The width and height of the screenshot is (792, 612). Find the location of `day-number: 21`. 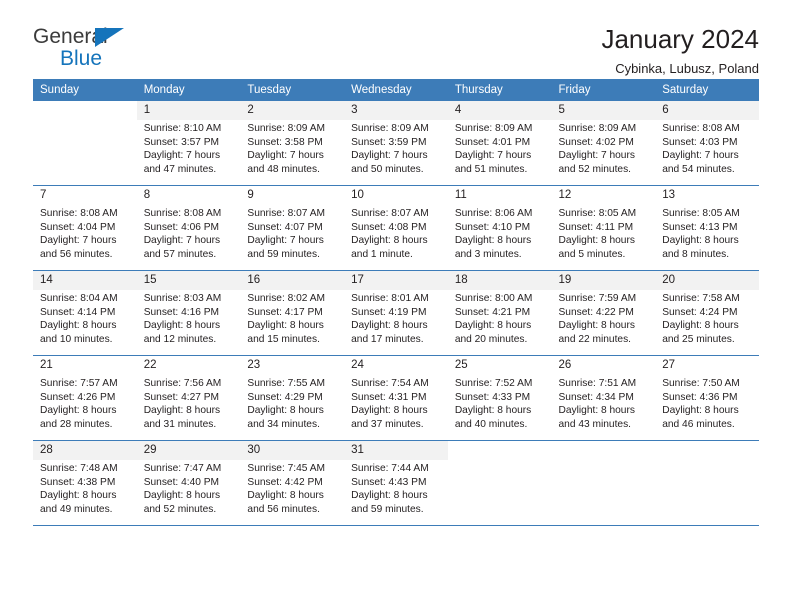

day-number: 21 is located at coordinates (46, 365).